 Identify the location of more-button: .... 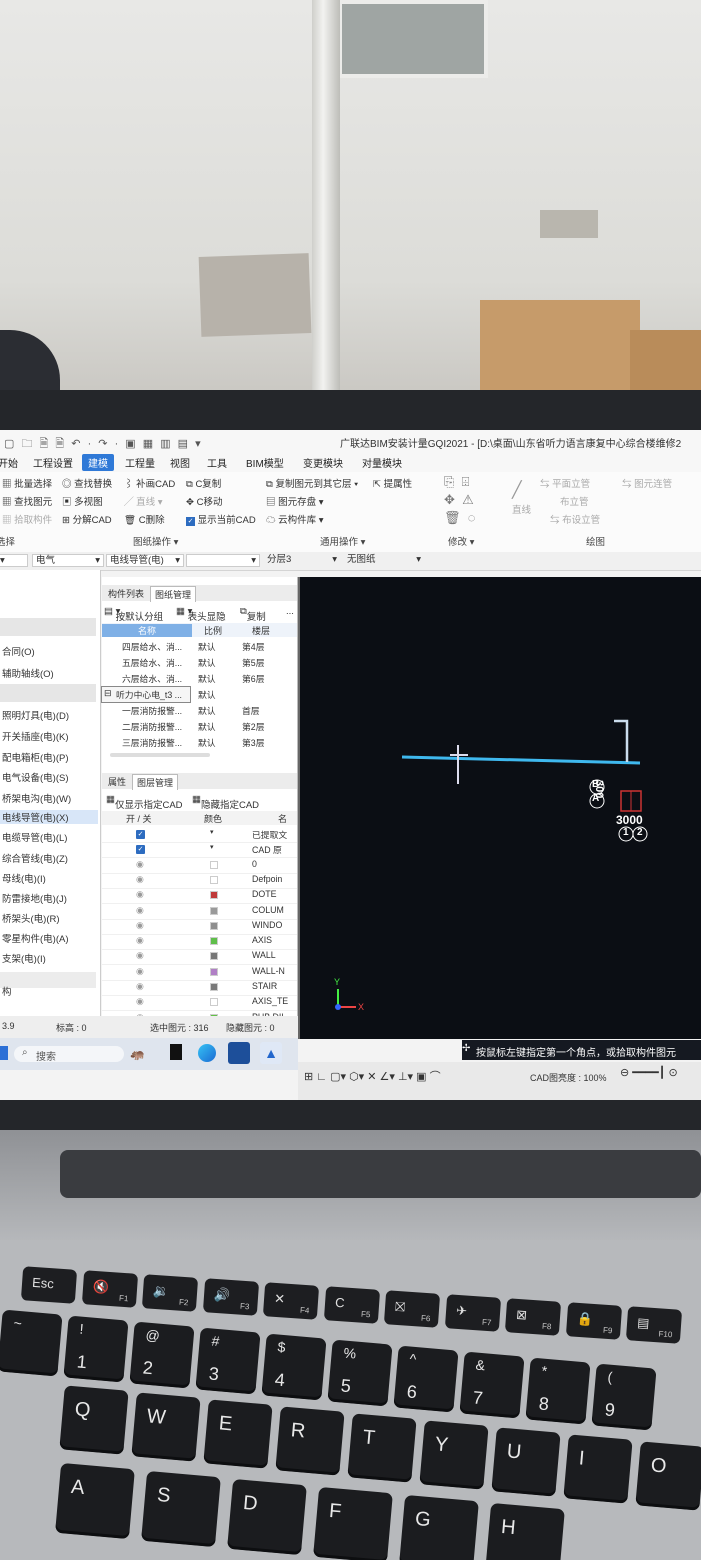
(290, 611).